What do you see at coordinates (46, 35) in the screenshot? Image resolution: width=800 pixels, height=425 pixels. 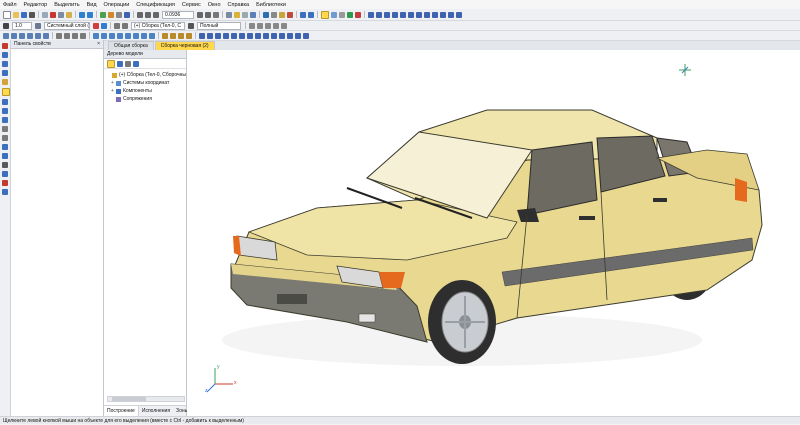 I see `assembly-tool-6-icon` at bounding box center [46, 35].